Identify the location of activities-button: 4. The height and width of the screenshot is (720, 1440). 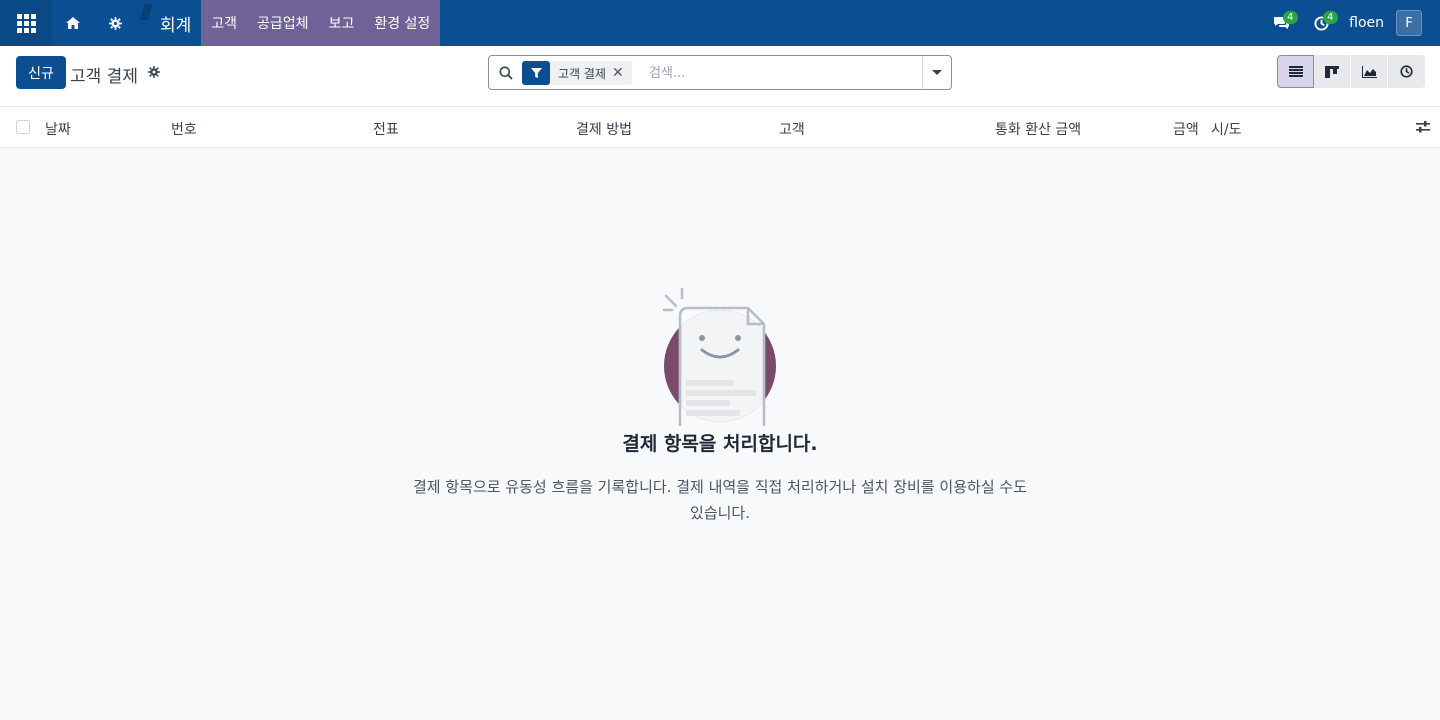
(1321, 23).